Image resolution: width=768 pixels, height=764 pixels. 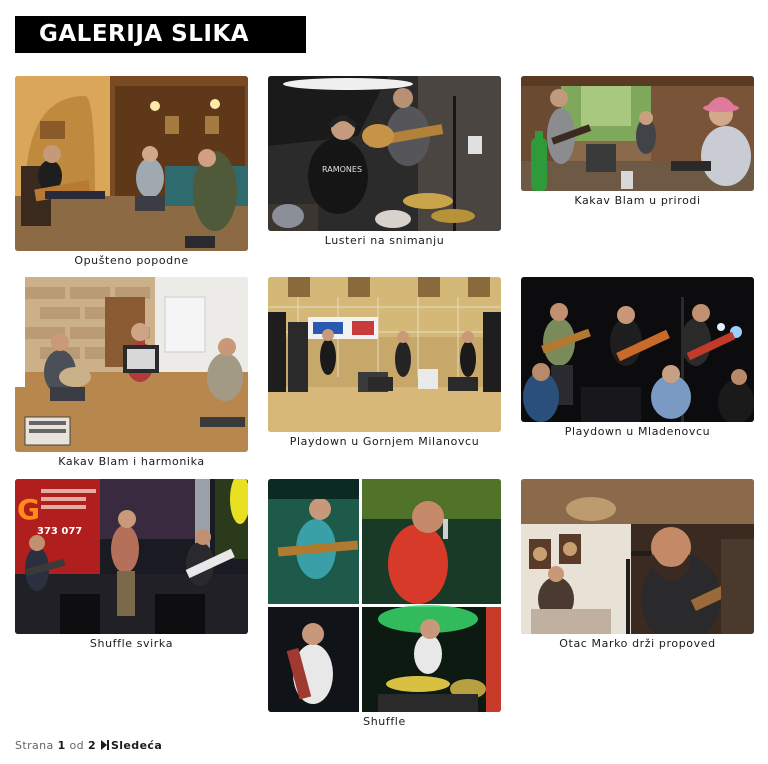 I want to click on gallery-item-2: RAMONES Lusteri na snimanju, so click(x=384, y=162).